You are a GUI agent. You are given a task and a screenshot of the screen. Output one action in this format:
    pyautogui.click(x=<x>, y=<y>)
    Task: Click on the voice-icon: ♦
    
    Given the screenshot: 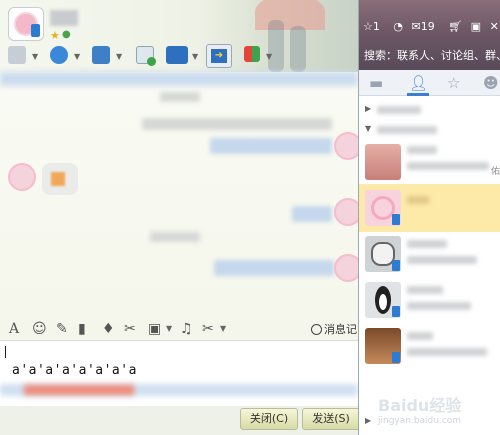 What is the action you would take?
    pyautogui.click(x=108, y=329)
    